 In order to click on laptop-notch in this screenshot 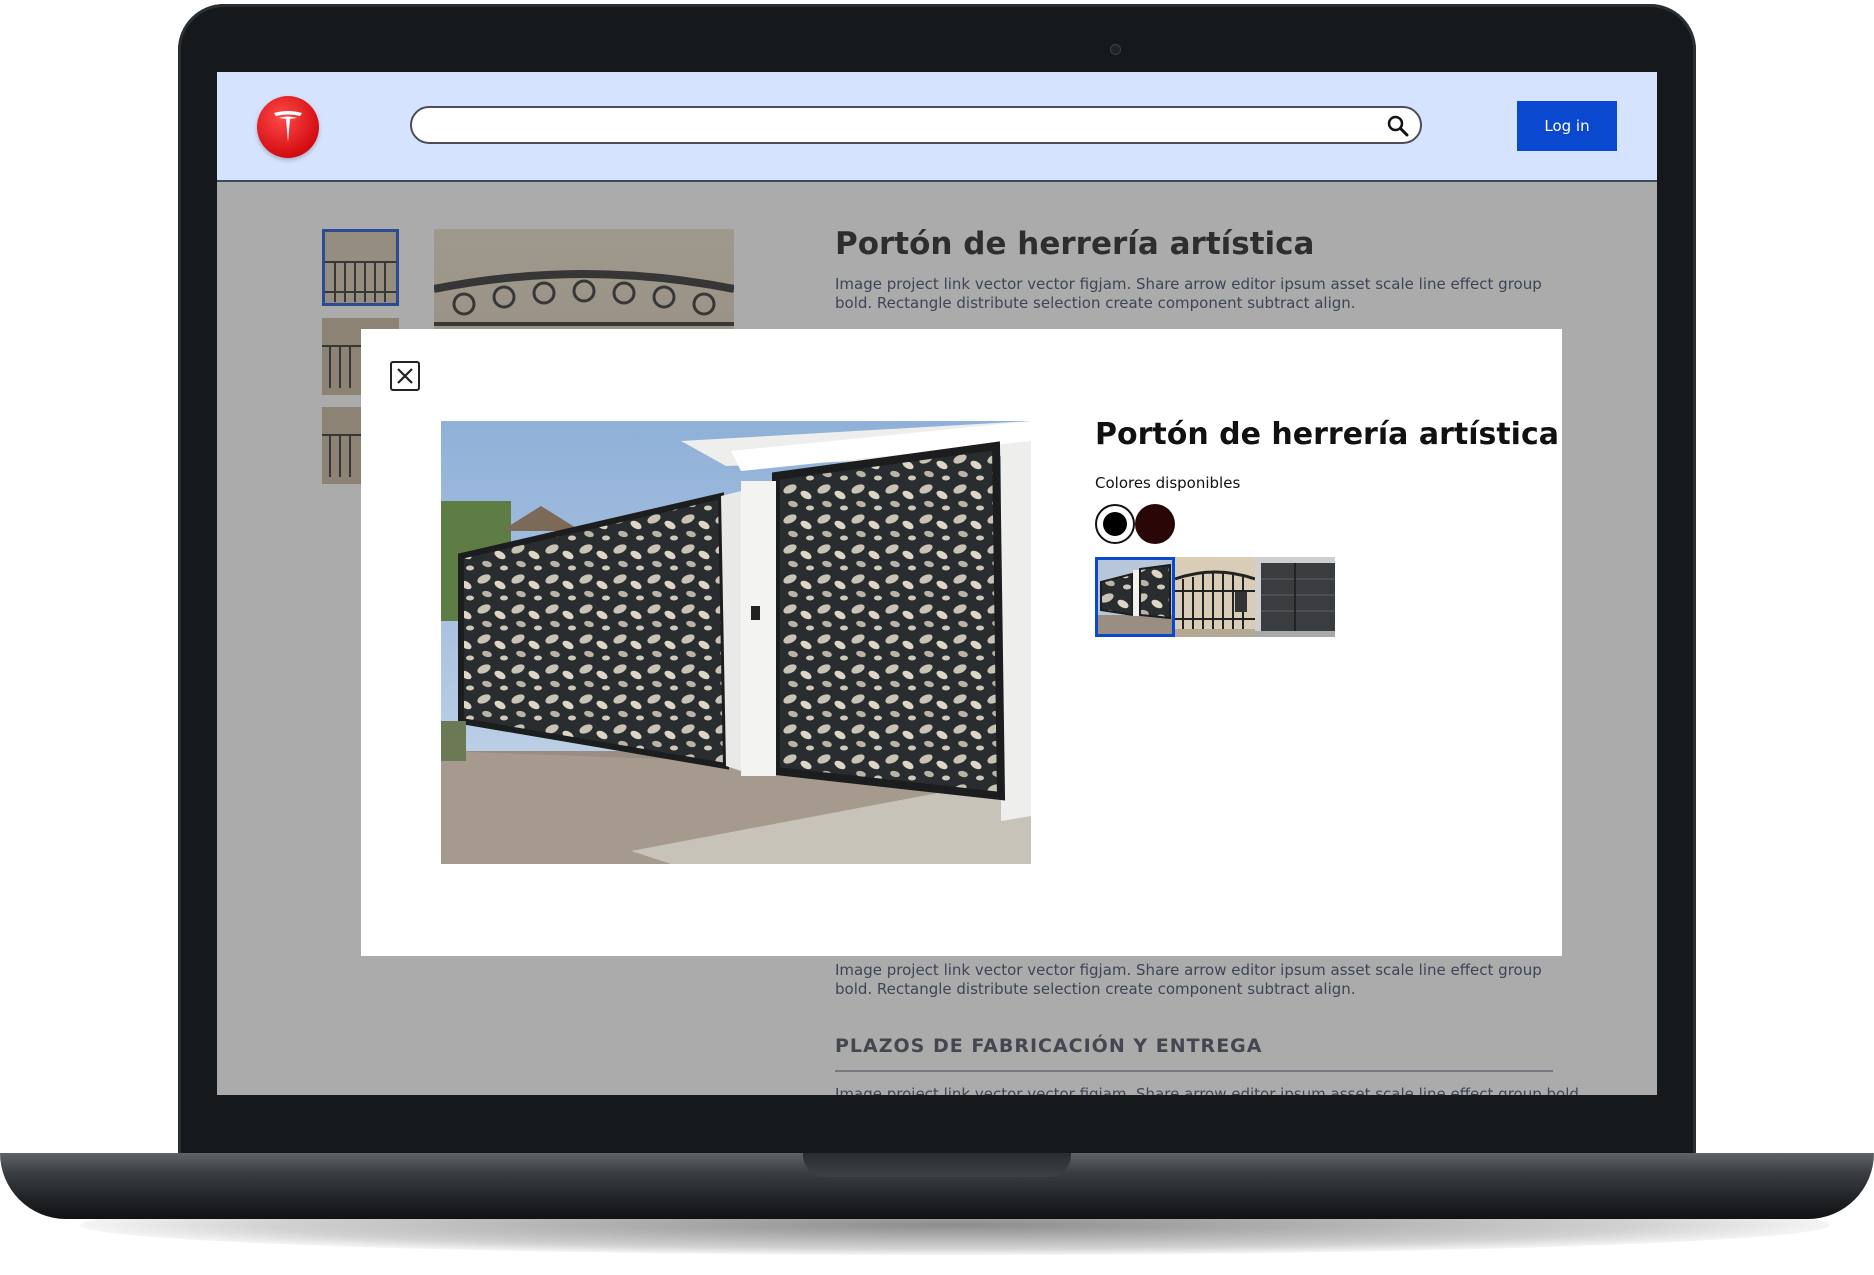, I will do `click(937, 1165)`.